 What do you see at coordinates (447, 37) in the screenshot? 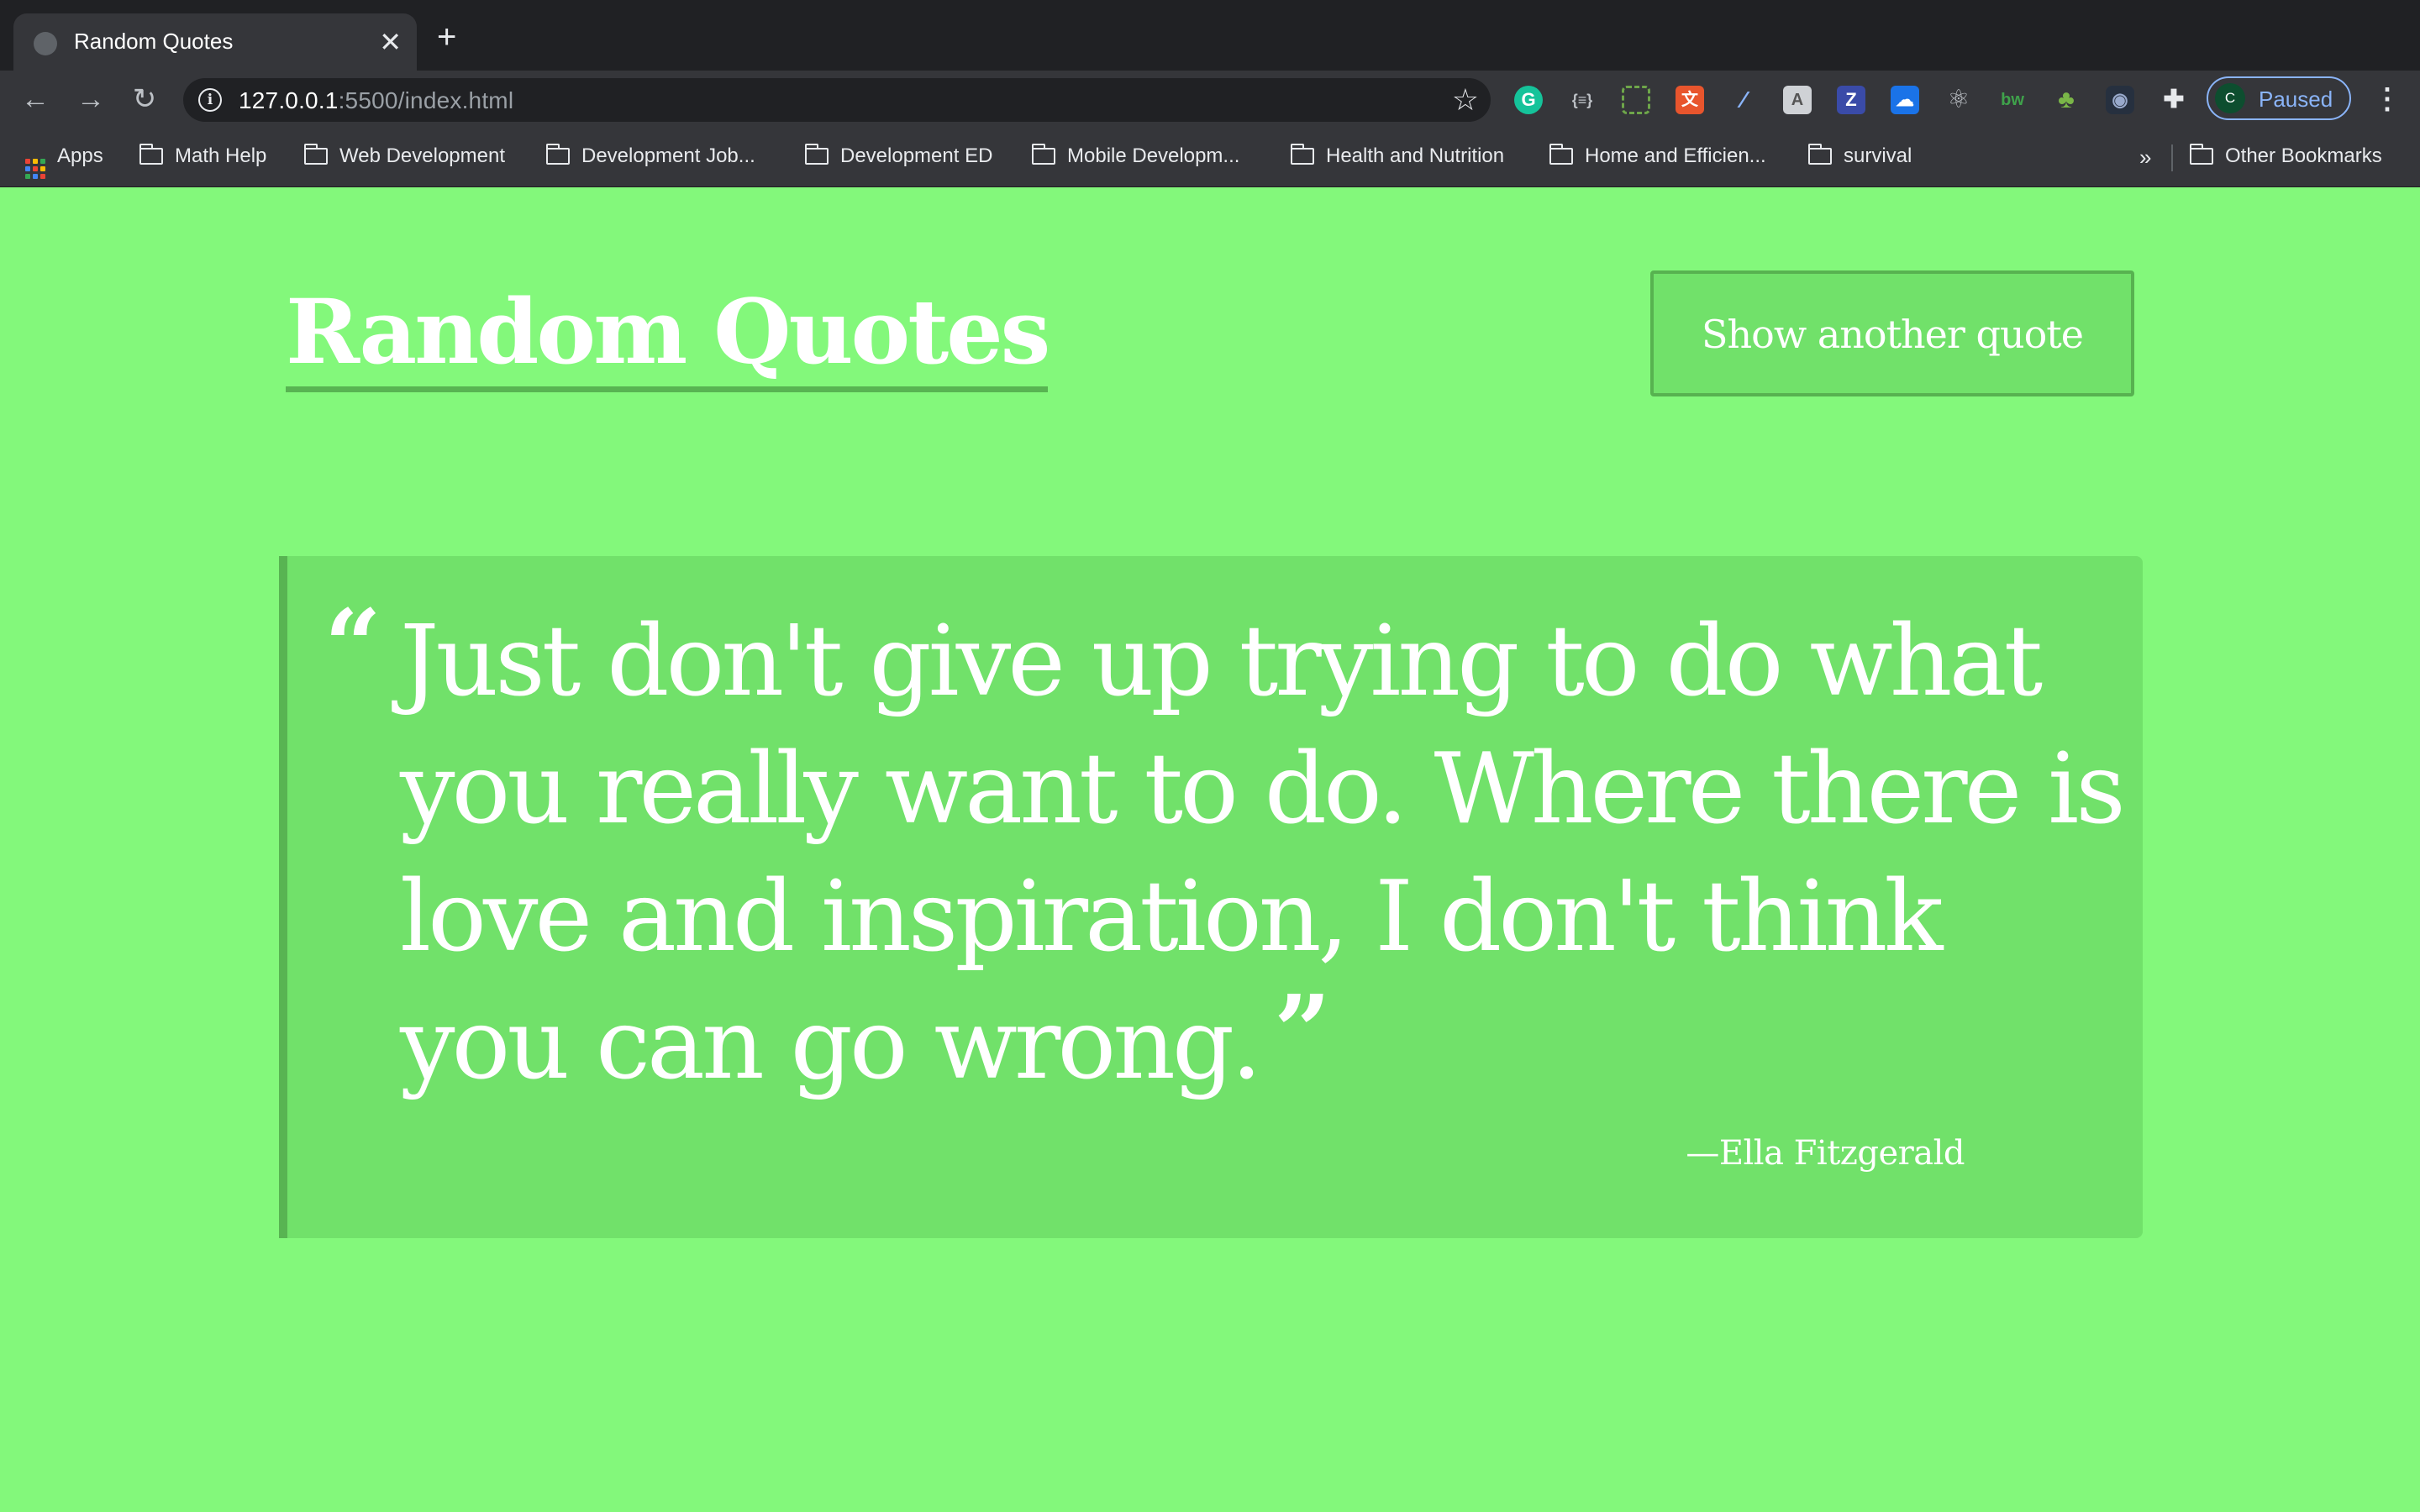
I see `plus-icon: +` at bounding box center [447, 37].